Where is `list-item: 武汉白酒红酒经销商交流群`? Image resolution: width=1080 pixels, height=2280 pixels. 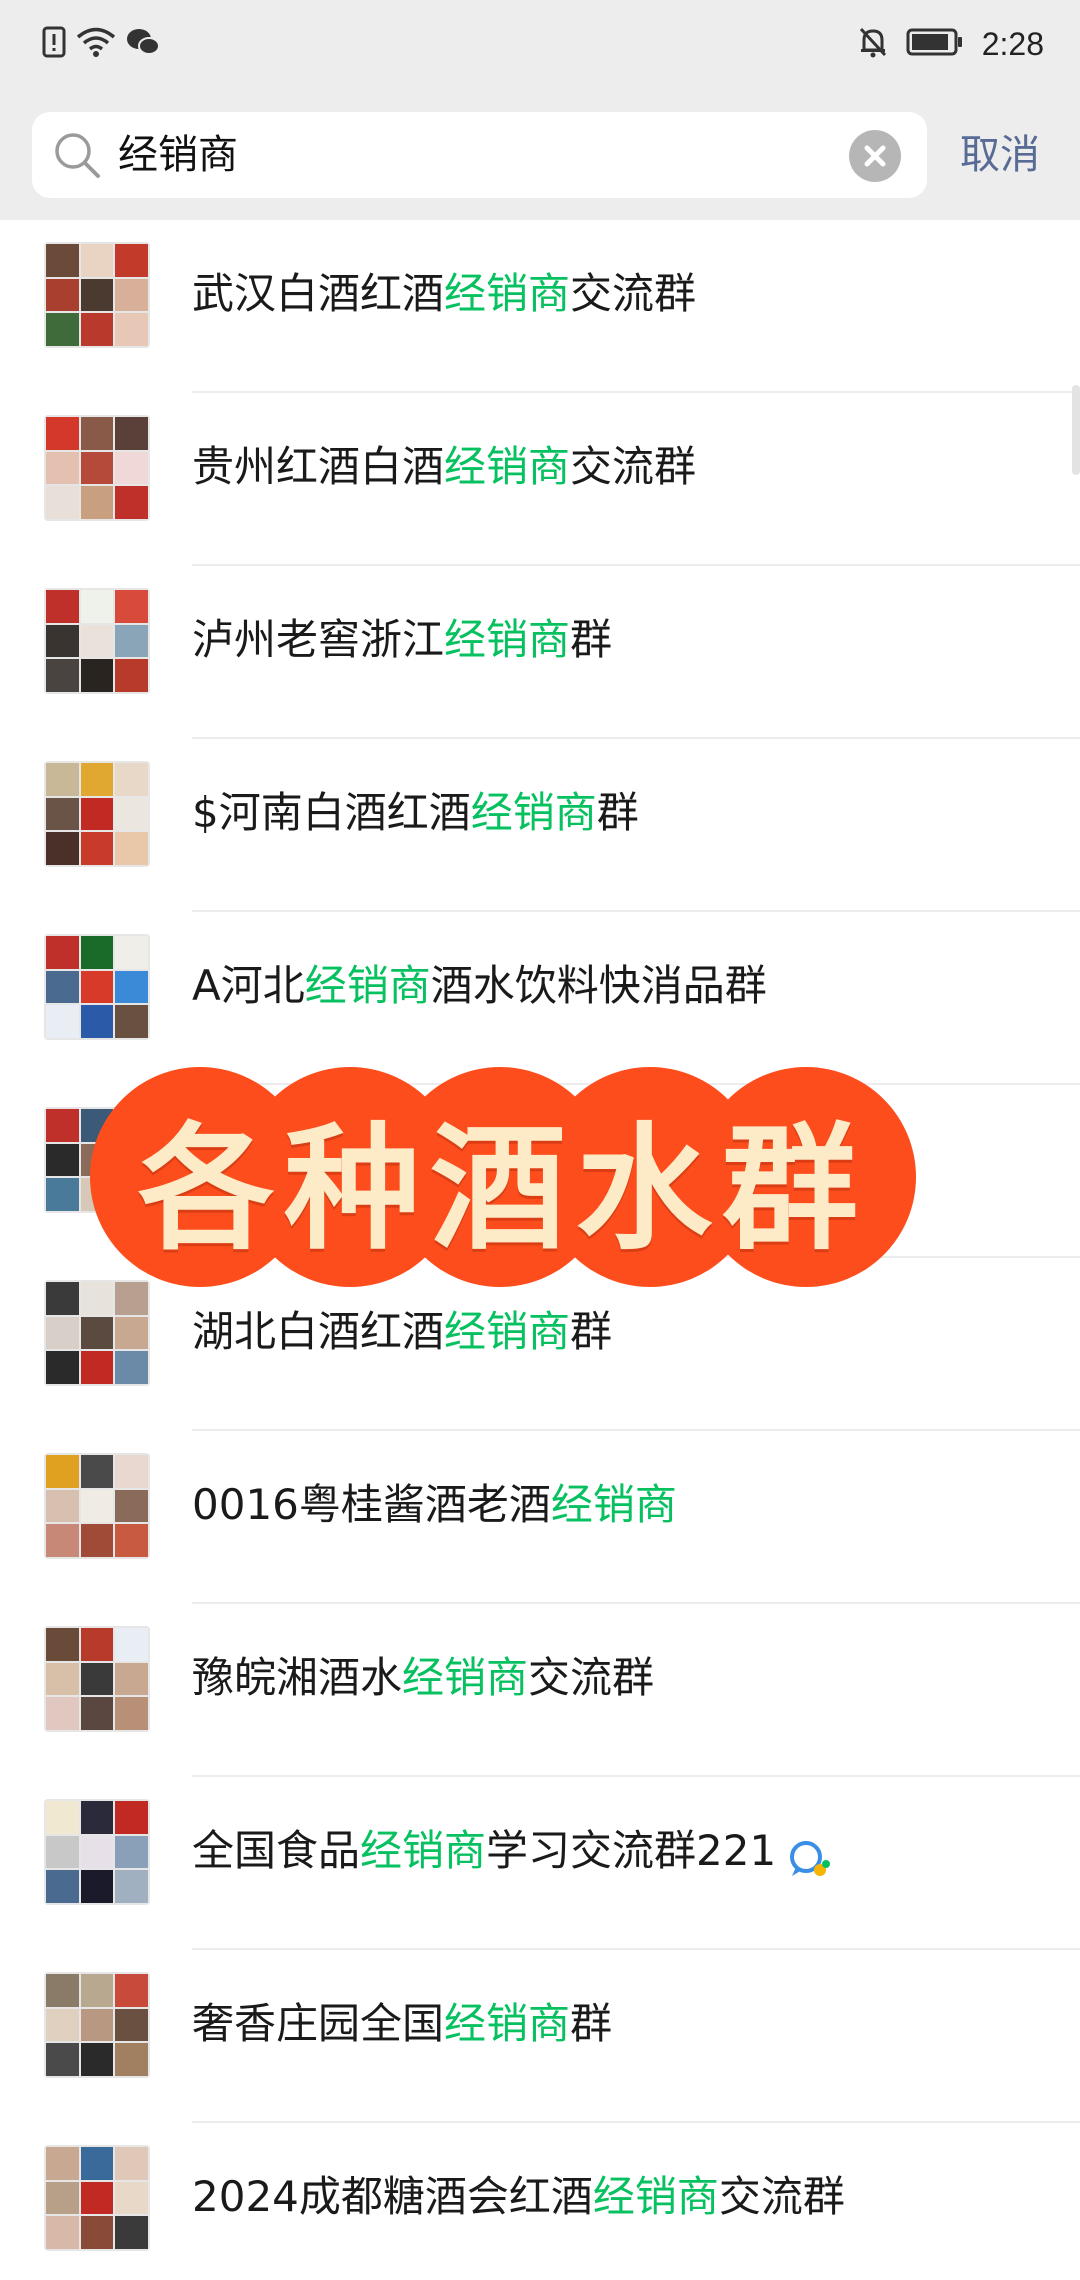
list-item: 武汉白酒红酒经销商交流群 is located at coordinates (540, 306).